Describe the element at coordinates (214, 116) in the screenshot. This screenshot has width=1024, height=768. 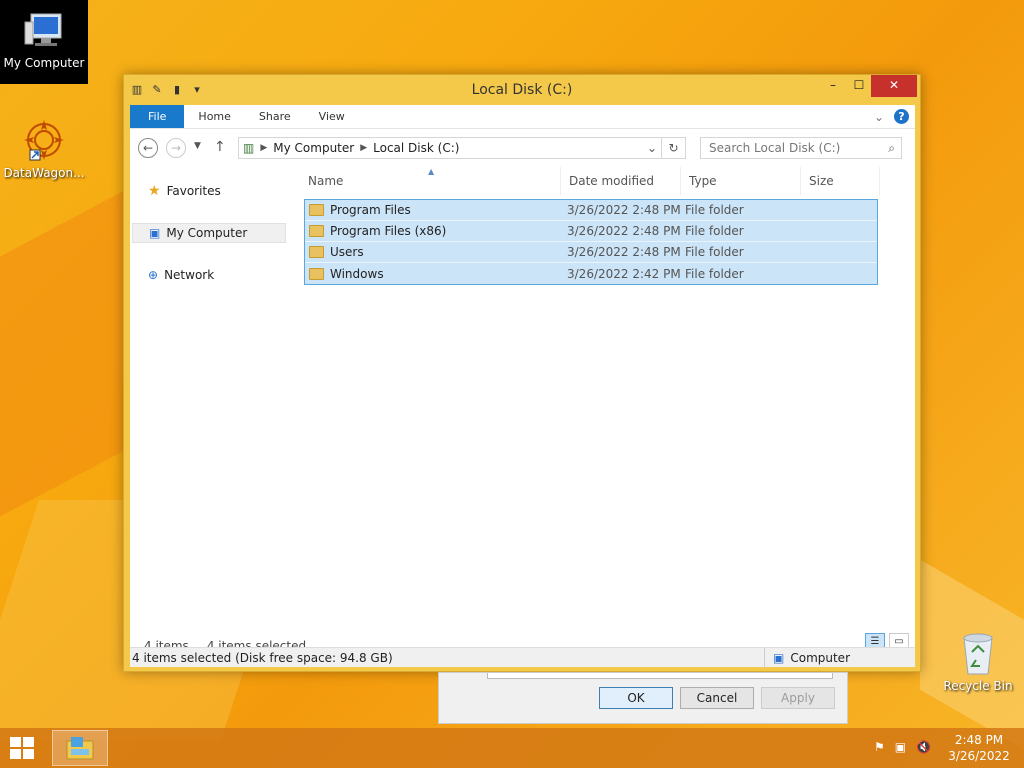
I see `tab-home: Home` at that location.